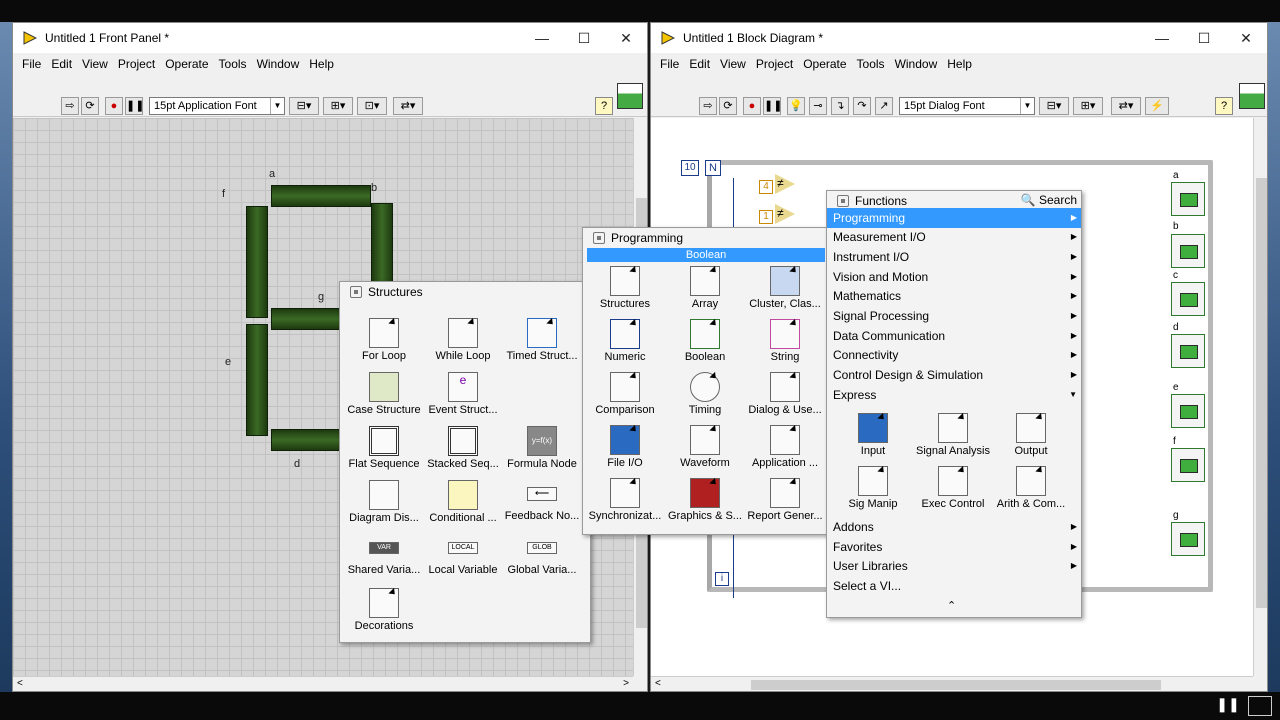  Describe the element at coordinates (954, 296) in the screenshot. I see `menu-mathematics: Mathematics ▶` at that location.